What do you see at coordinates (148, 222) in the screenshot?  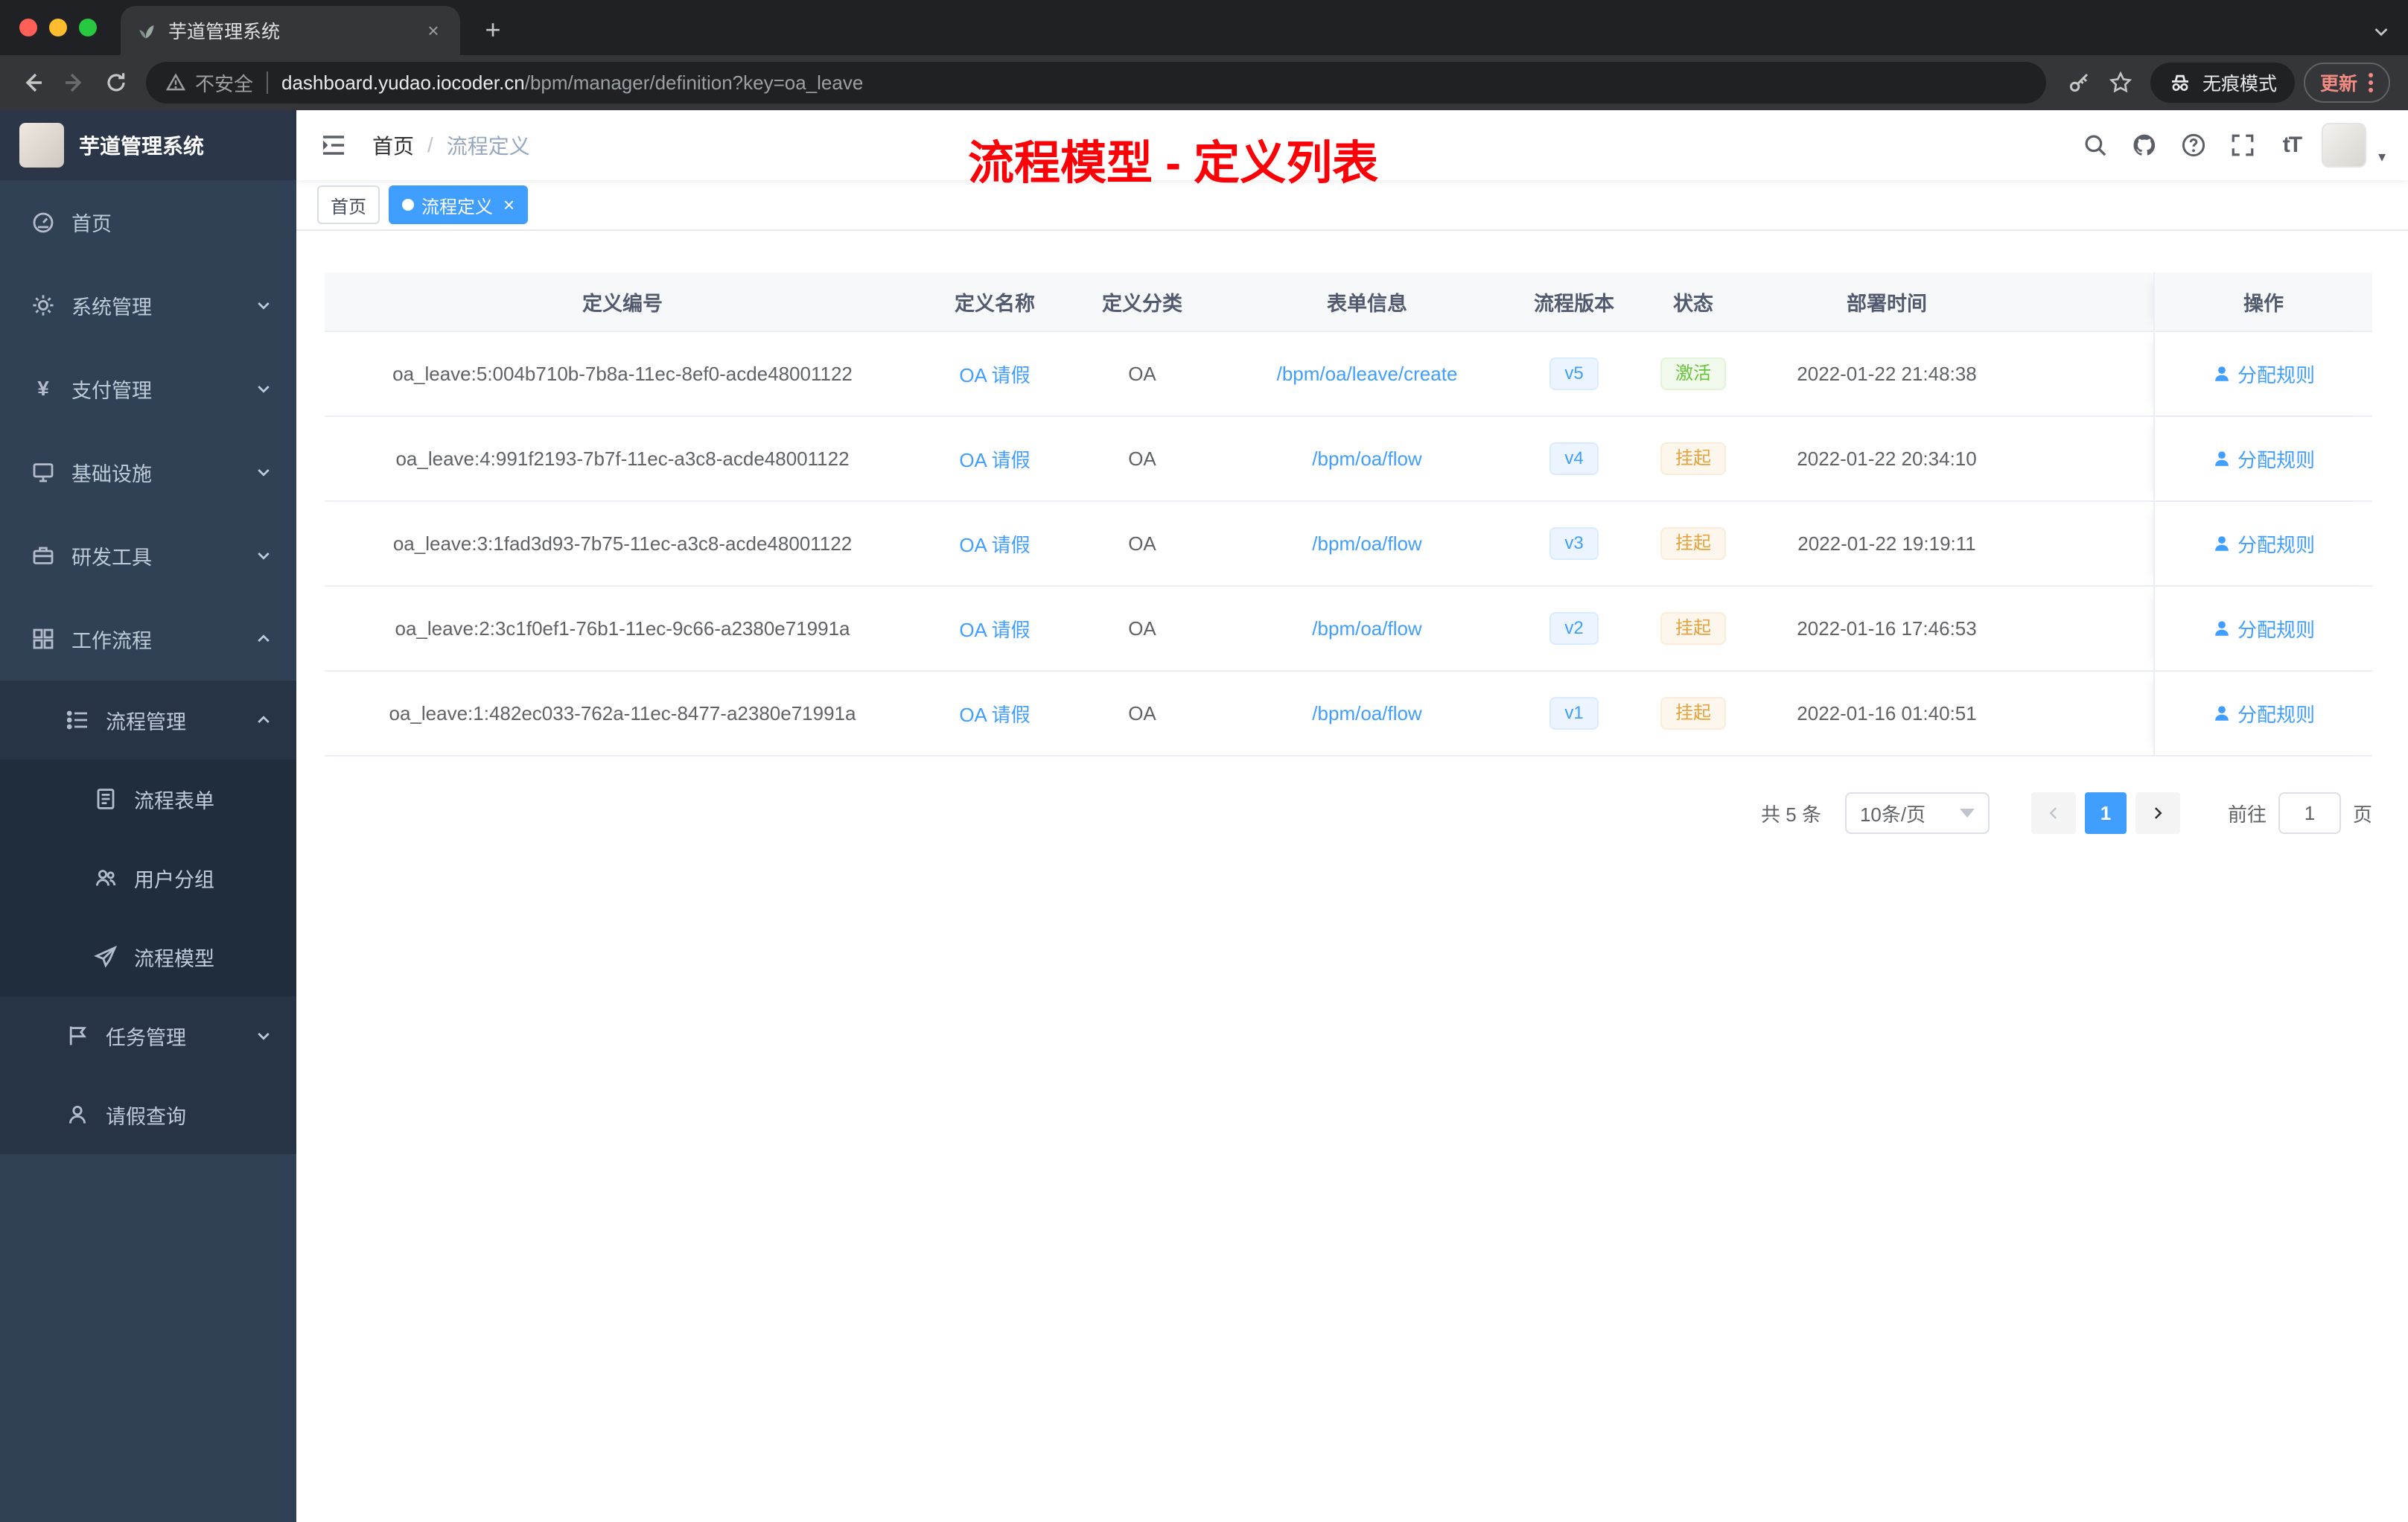 I see `sidebar-item-dashboard: 首页` at bounding box center [148, 222].